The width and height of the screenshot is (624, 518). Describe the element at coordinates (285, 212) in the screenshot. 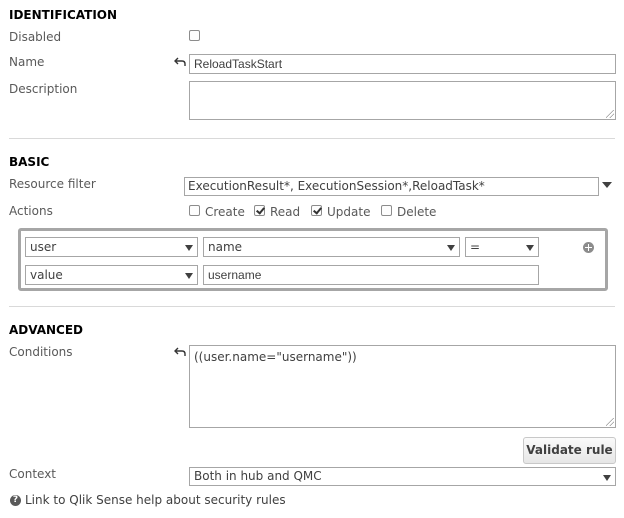

I see `read-label: Read` at that location.